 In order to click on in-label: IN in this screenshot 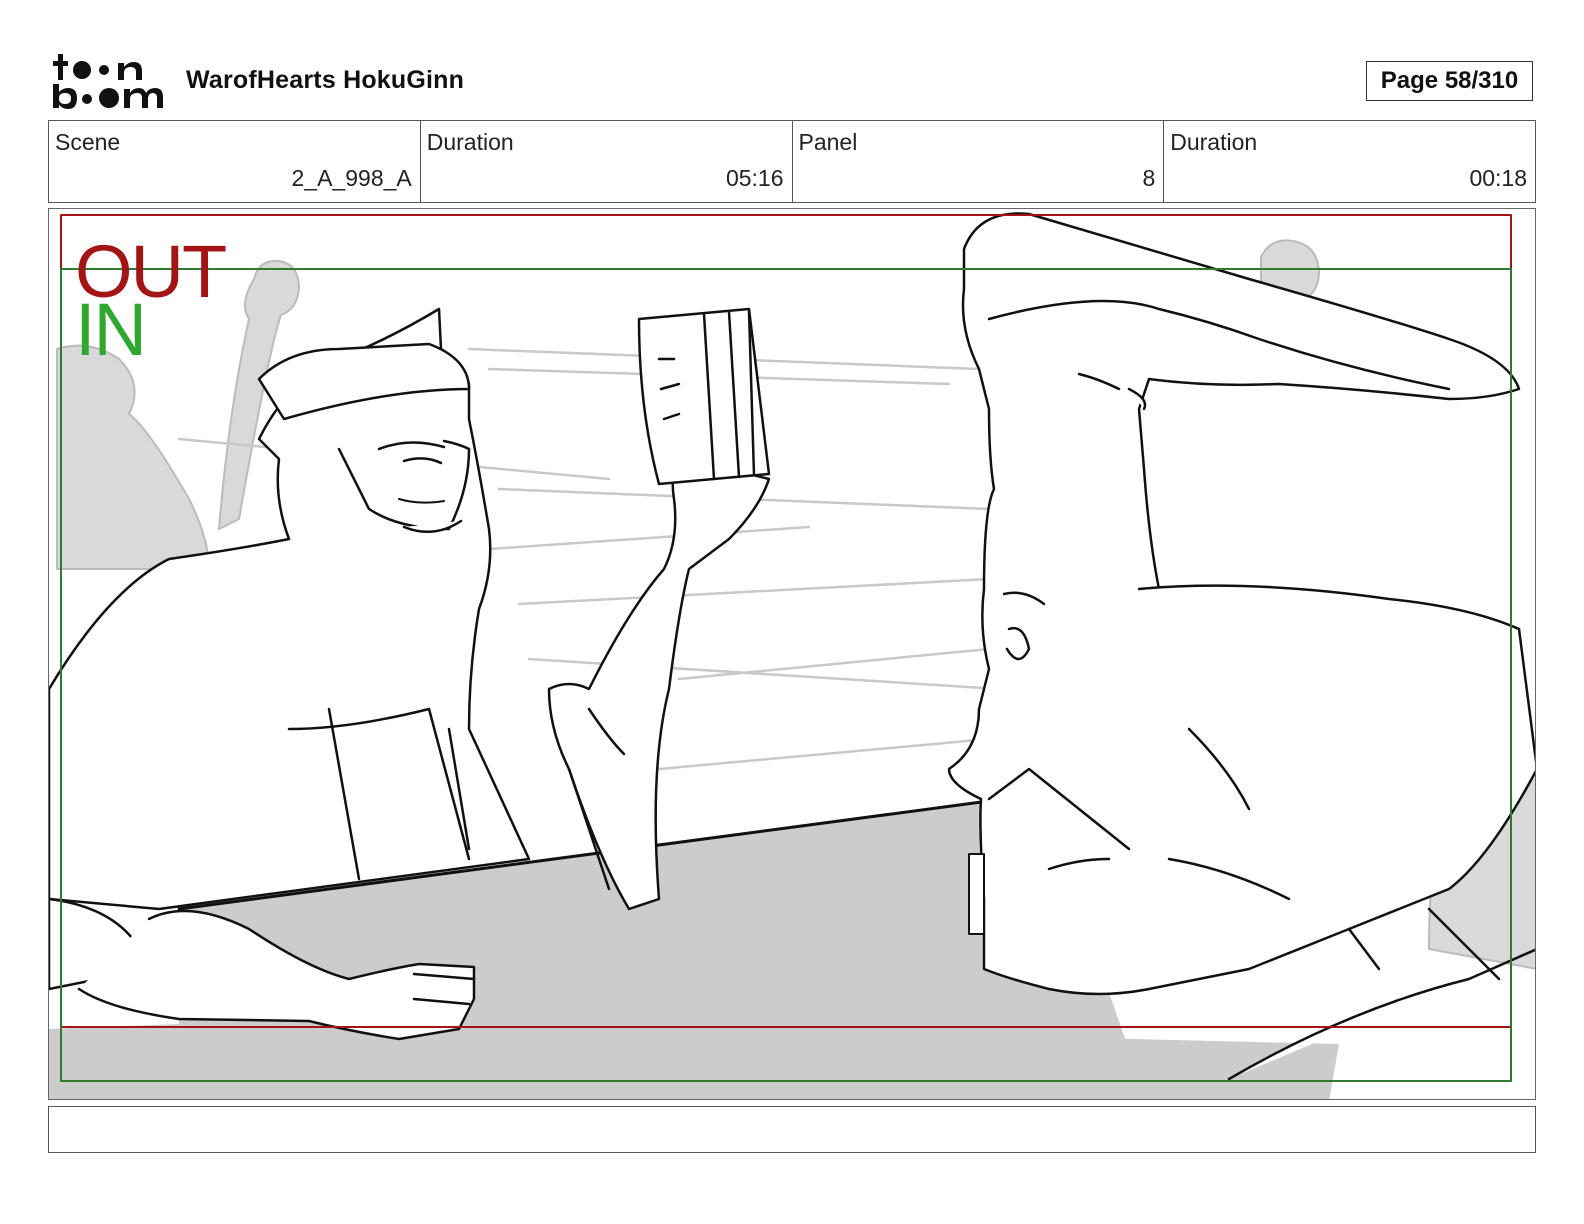, I will do `click(111, 329)`.